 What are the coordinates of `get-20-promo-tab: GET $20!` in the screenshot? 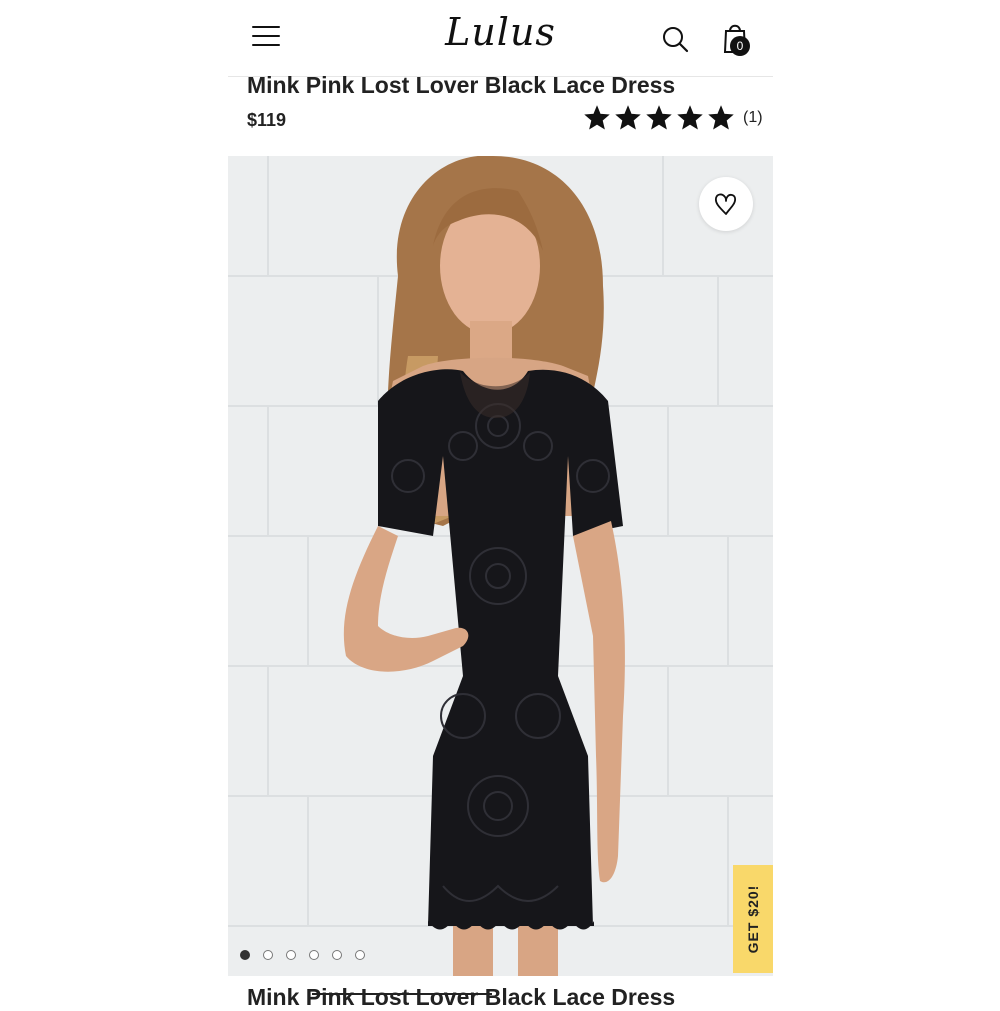 It's located at (753, 919).